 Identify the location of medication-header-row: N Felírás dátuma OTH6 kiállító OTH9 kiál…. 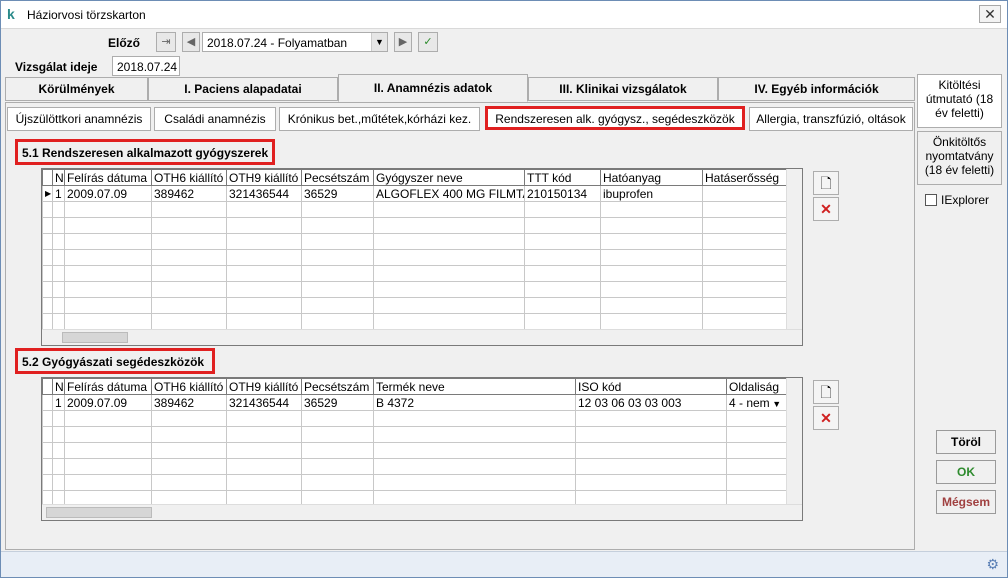
(422, 177).